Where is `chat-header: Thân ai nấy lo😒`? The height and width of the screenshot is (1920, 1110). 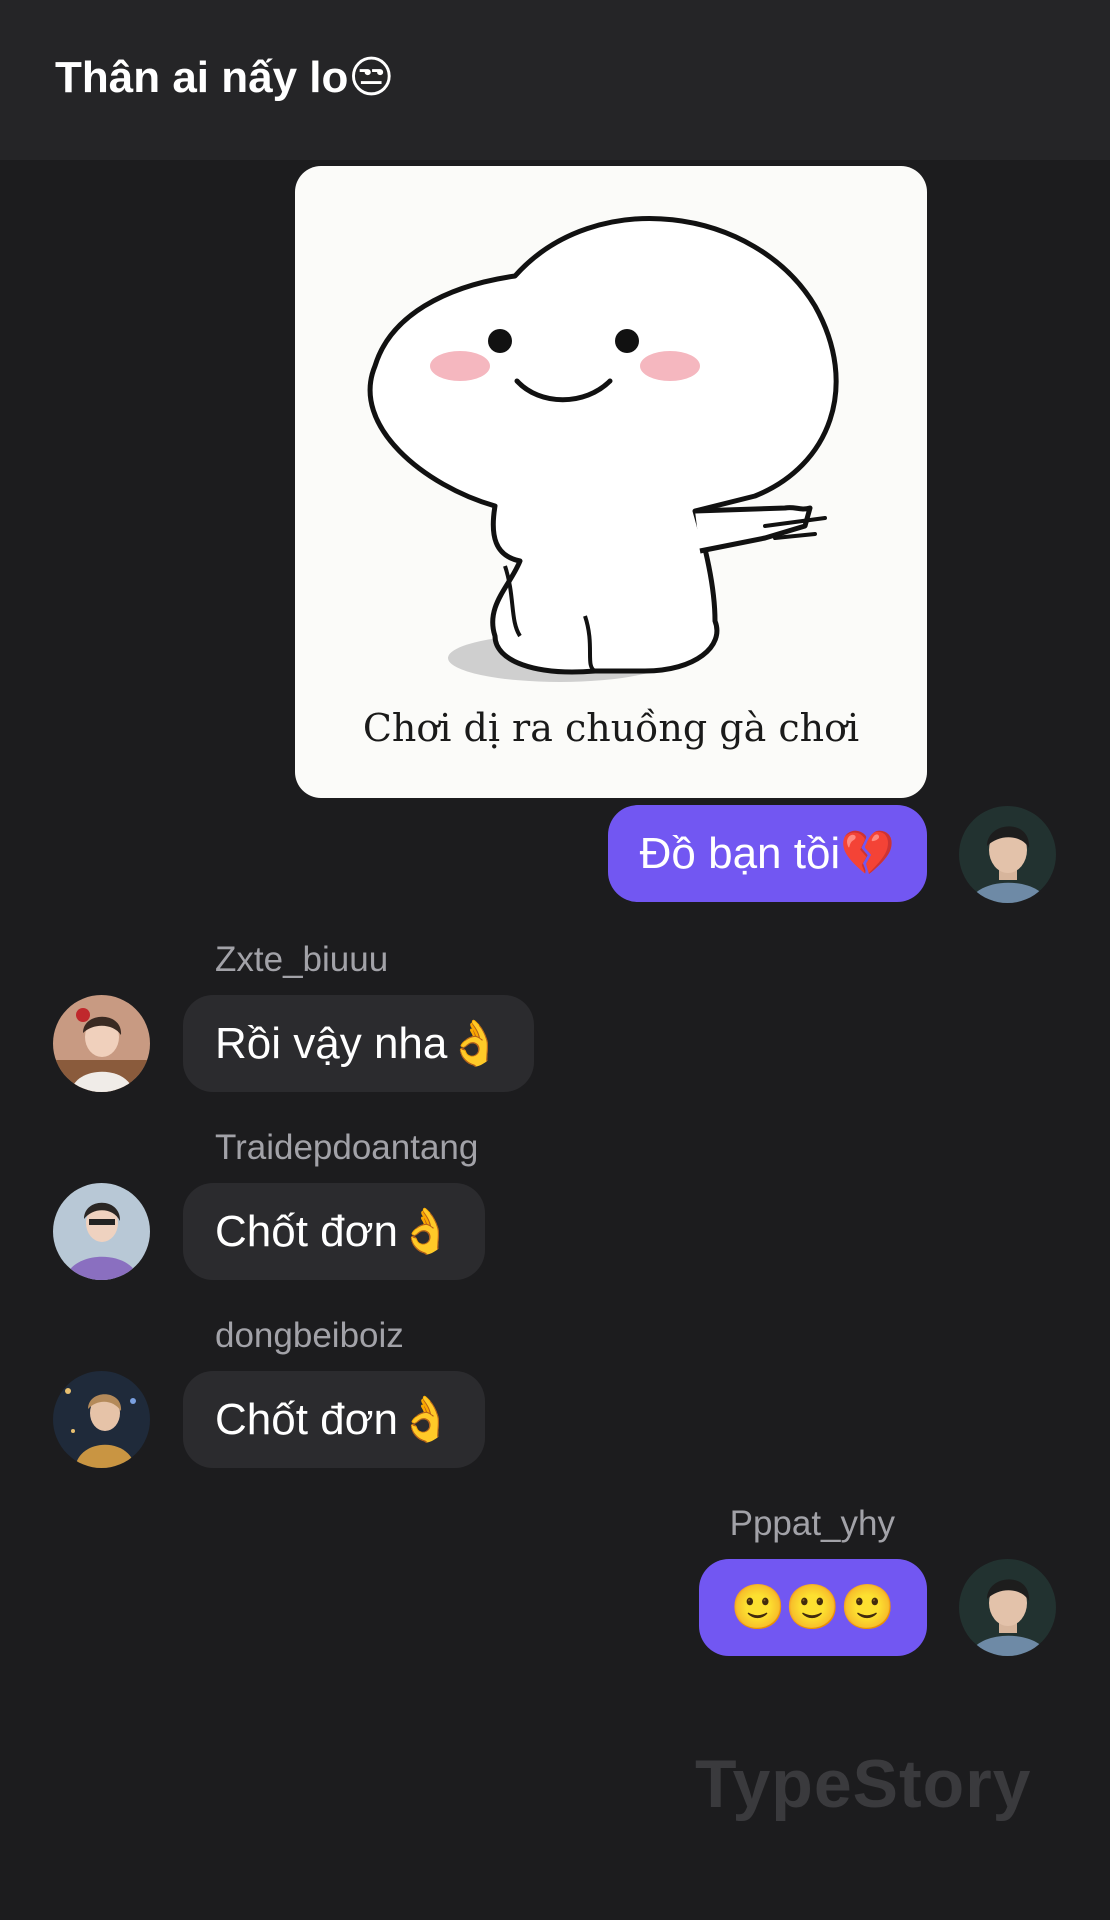
chat-header: Thân ai nấy lo😒 is located at coordinates (555, 80).